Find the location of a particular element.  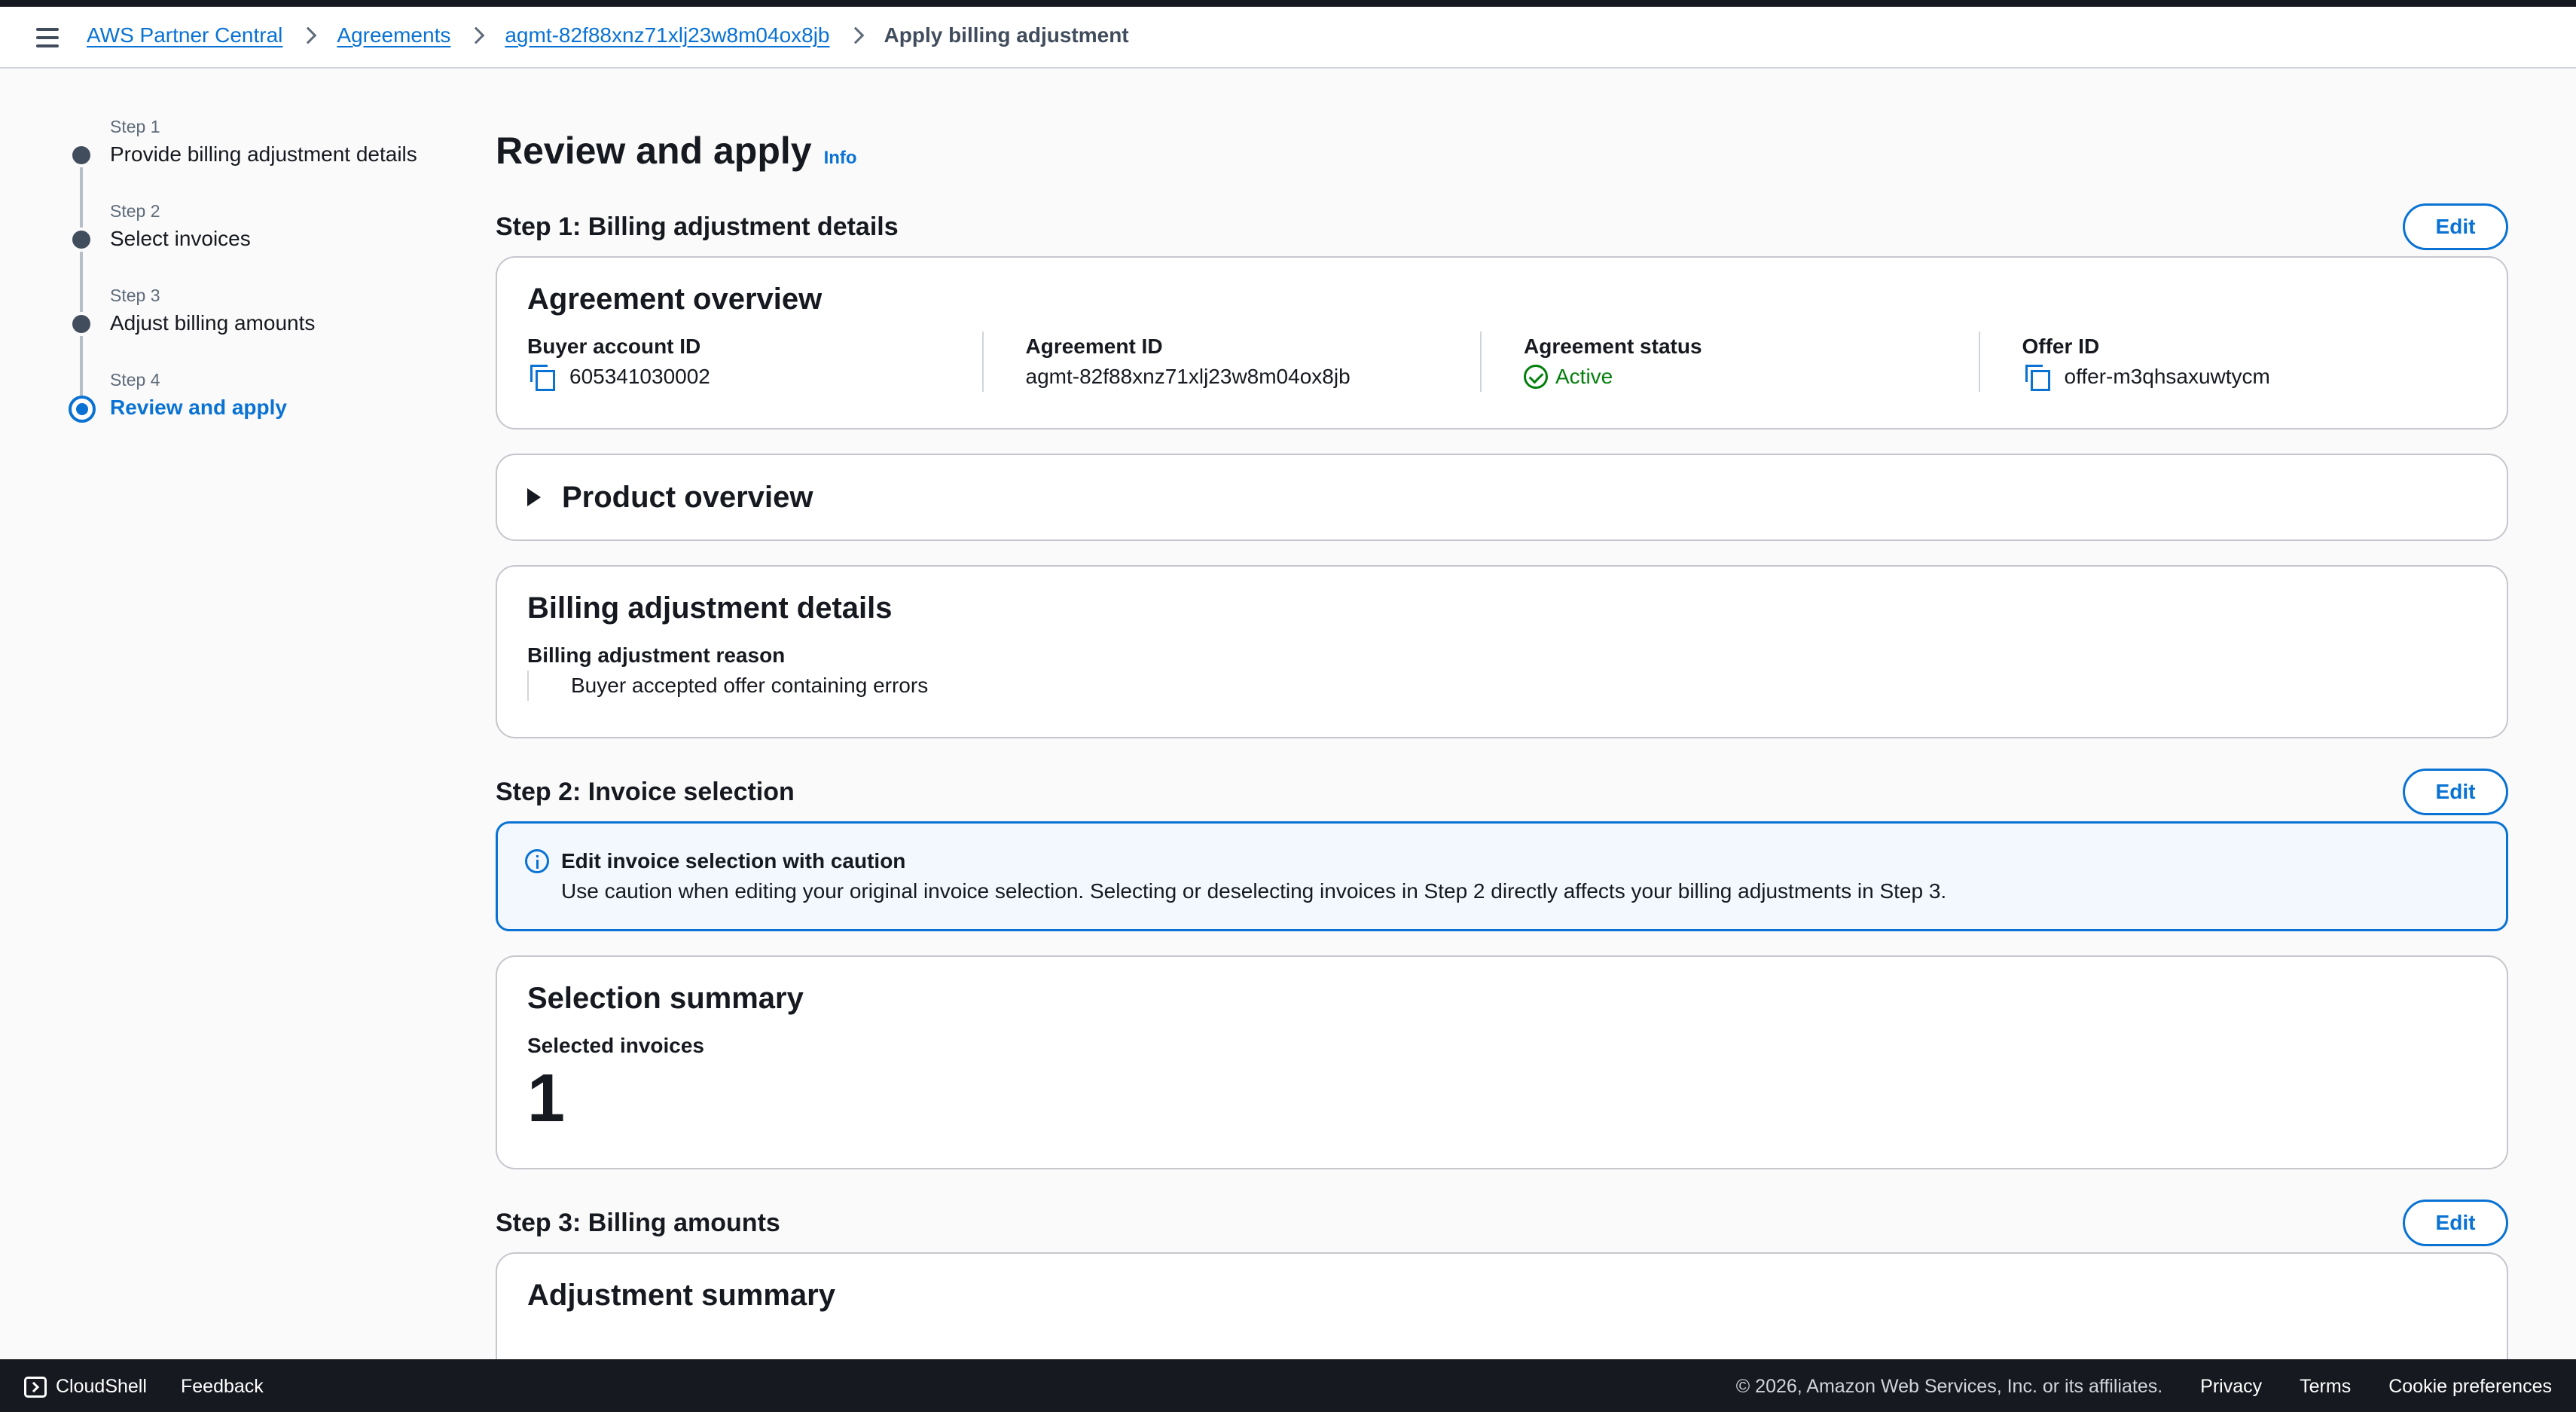

section-step1-title: Step 1: Billing adjustment details is located at coordinates (698, 226).